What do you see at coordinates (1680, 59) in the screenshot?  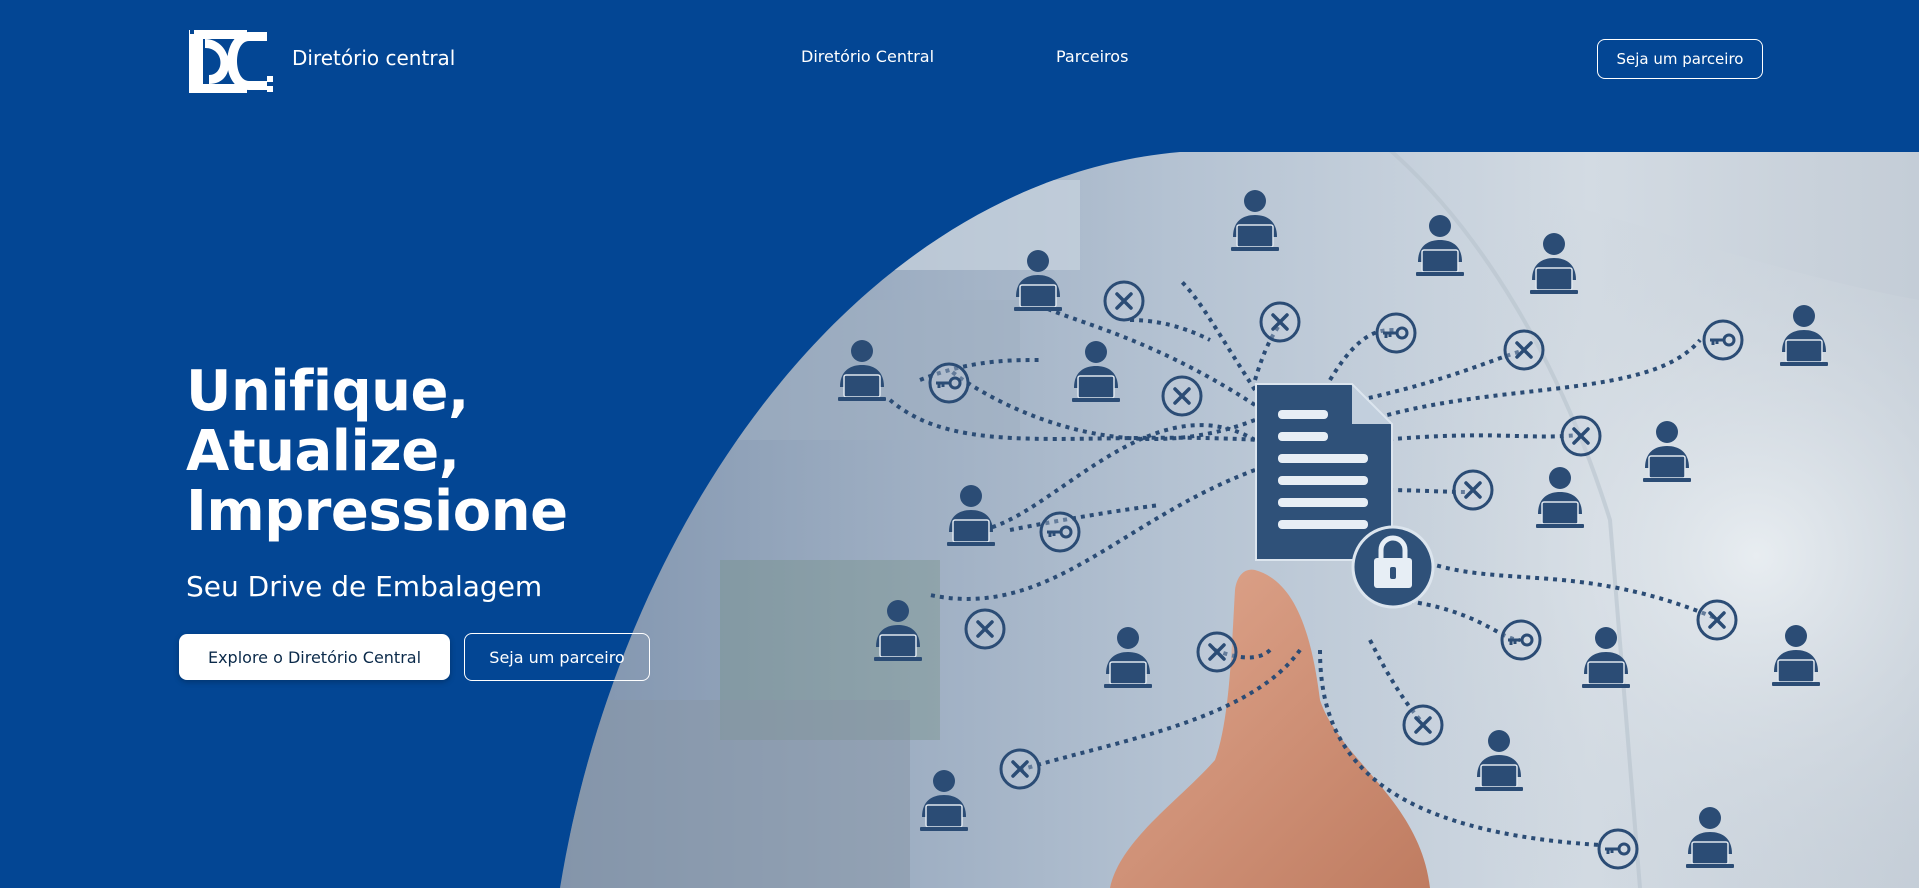 I see `header-partner-button: Seja um parceiro` at bounding box center [1680, 59].